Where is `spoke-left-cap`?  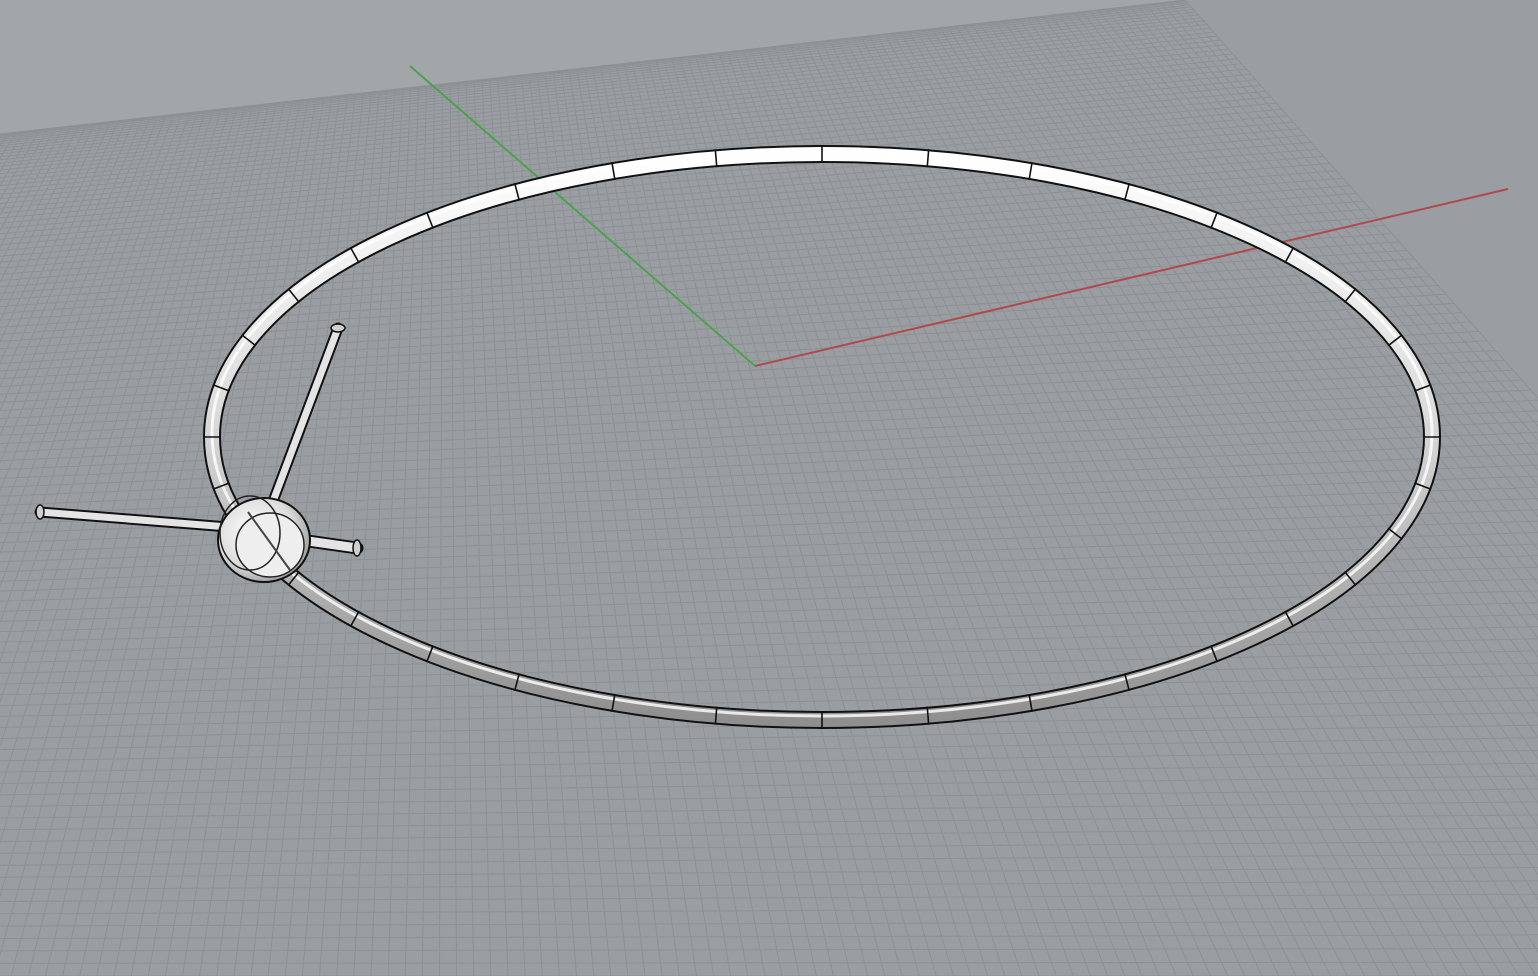
spoke-left-cap is located at coordinates (40, 512).